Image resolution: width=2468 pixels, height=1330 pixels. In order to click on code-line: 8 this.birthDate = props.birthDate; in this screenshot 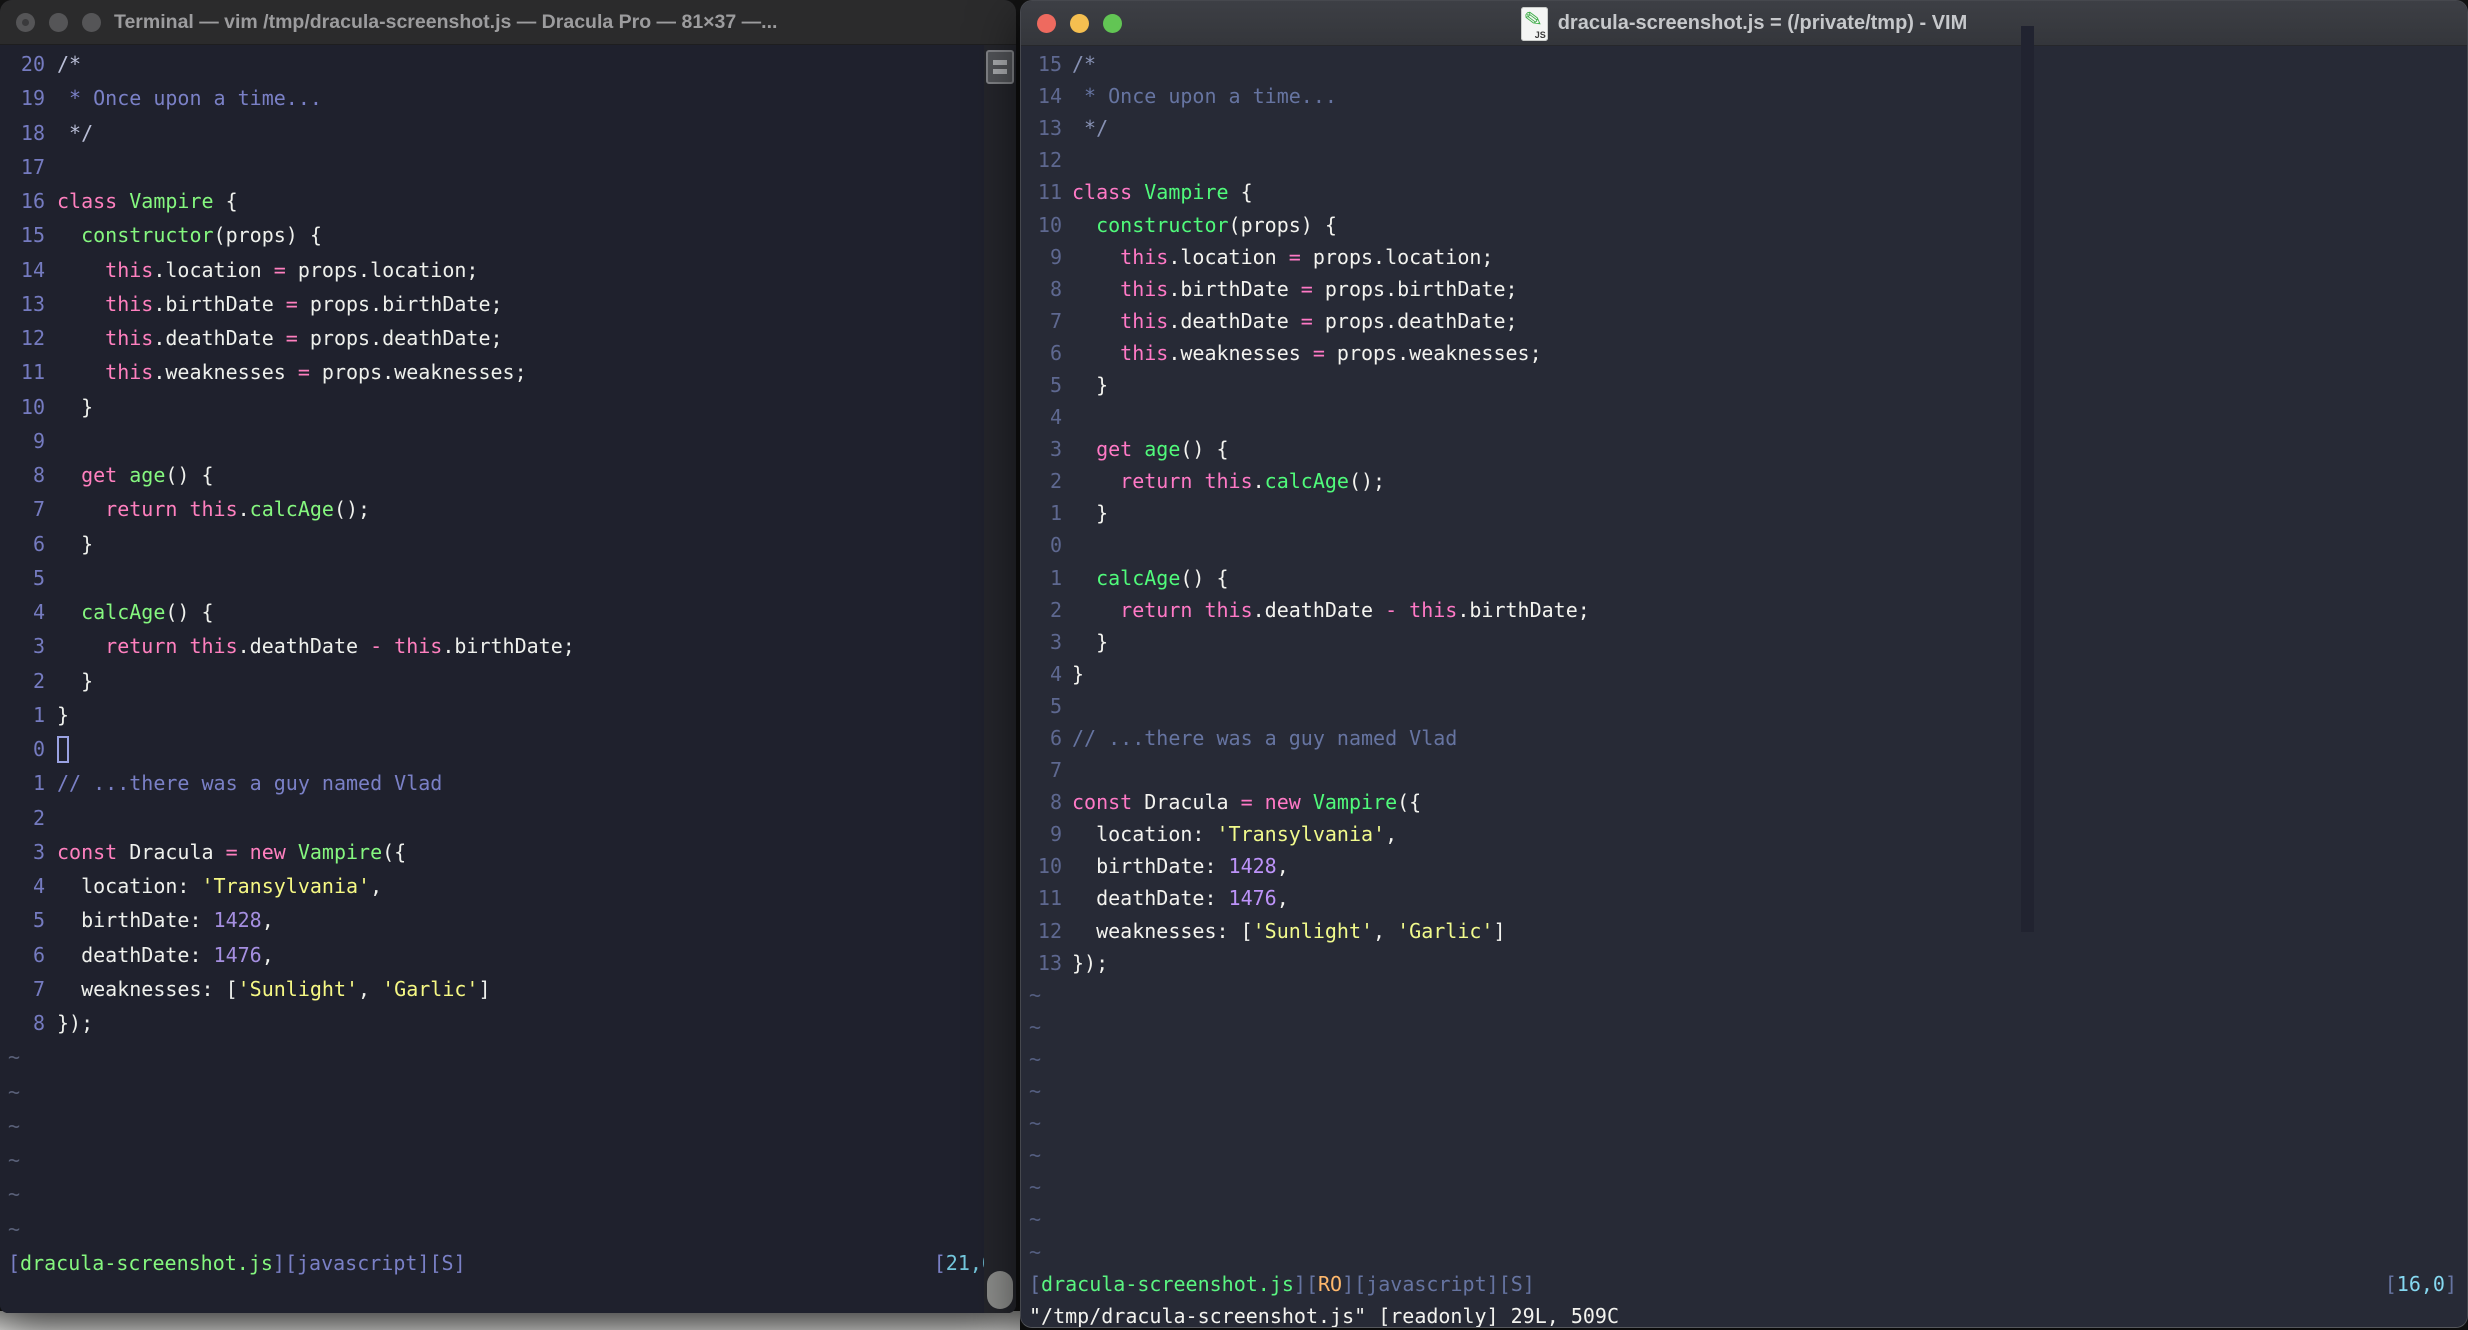, I will do `click(1744, 289)`.